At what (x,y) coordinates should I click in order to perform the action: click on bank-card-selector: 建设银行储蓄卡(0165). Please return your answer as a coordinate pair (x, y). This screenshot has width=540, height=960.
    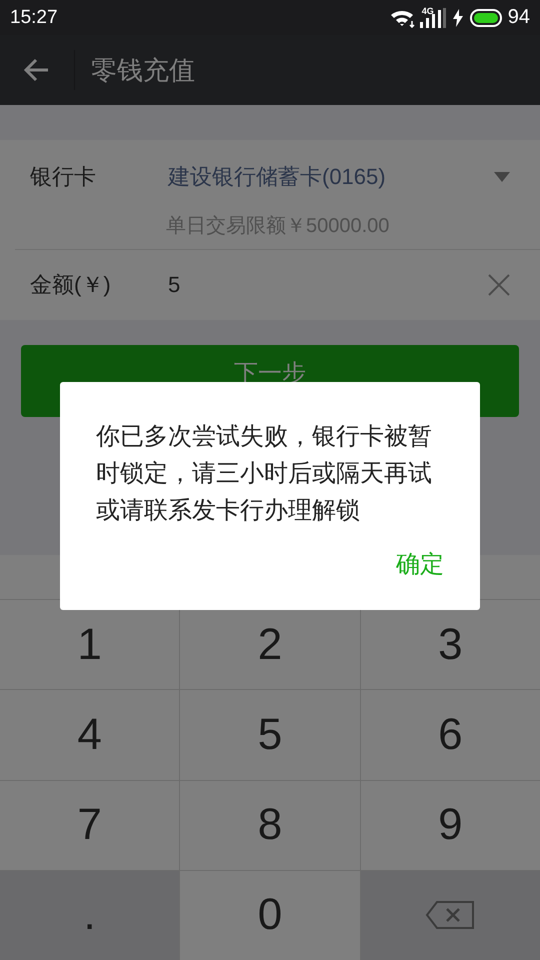
    Looking at the image, I should click on (277, 177).